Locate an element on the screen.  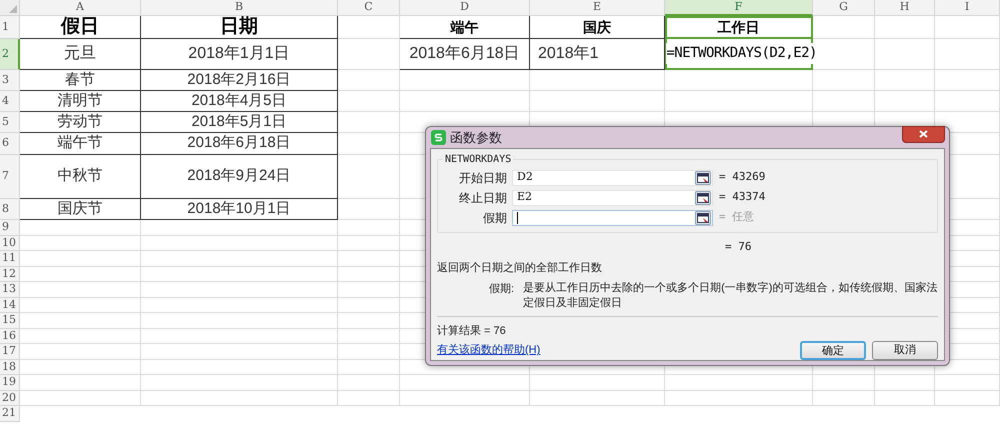
table-cell-text: 春节 is located at coordinates (80, 80).